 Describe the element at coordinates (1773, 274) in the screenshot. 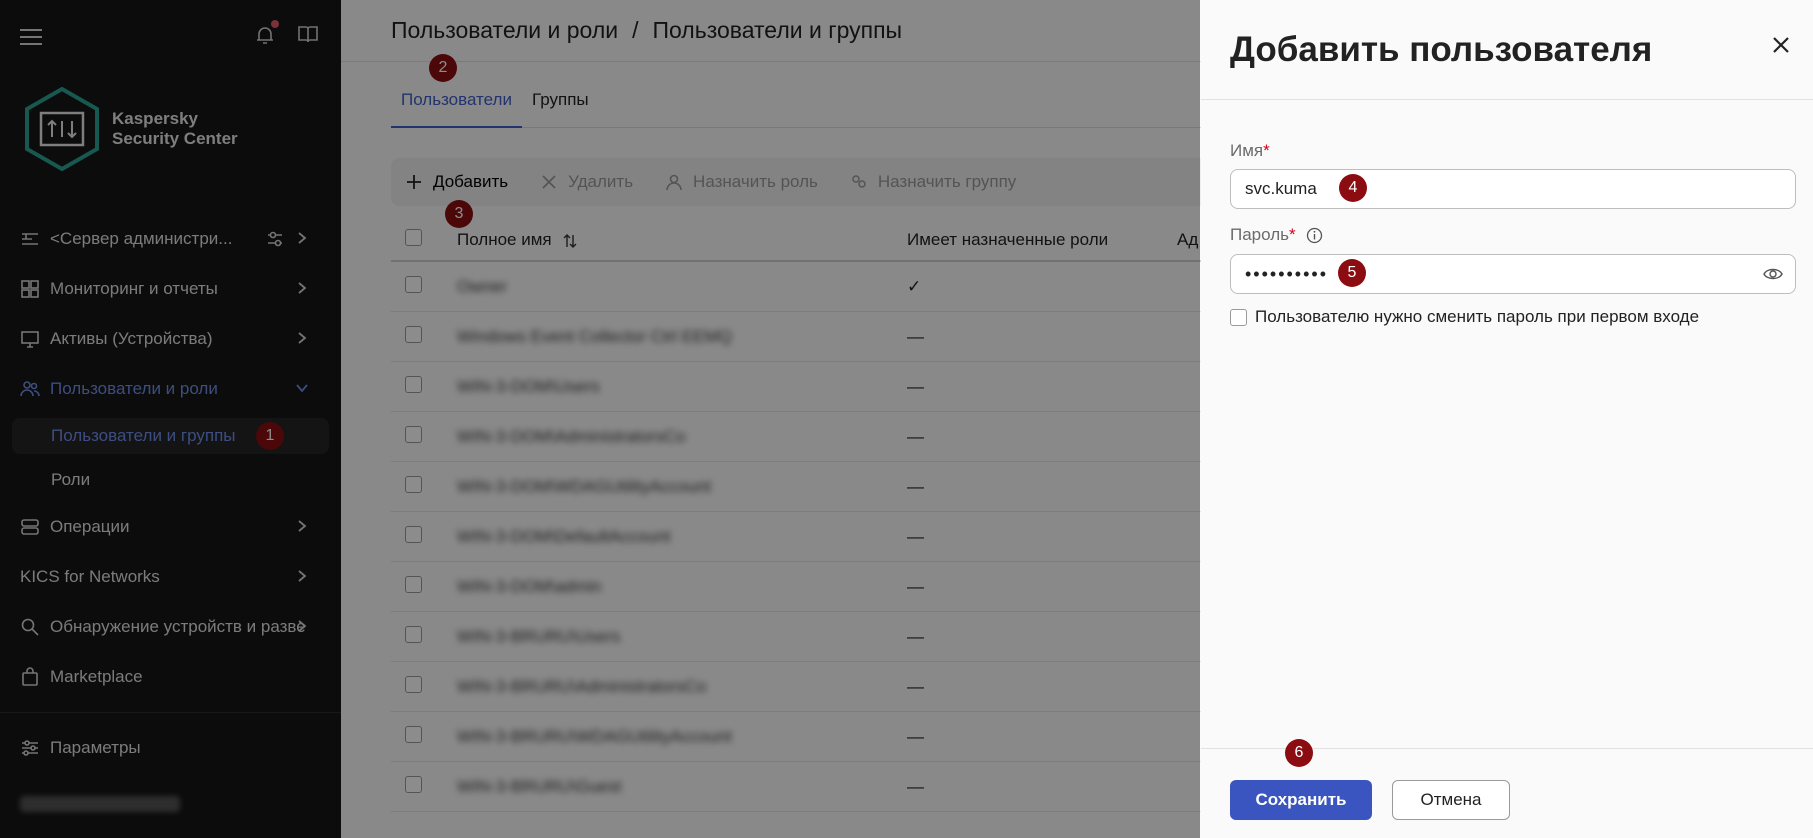

I see `show-password-eye-icon` at that location.